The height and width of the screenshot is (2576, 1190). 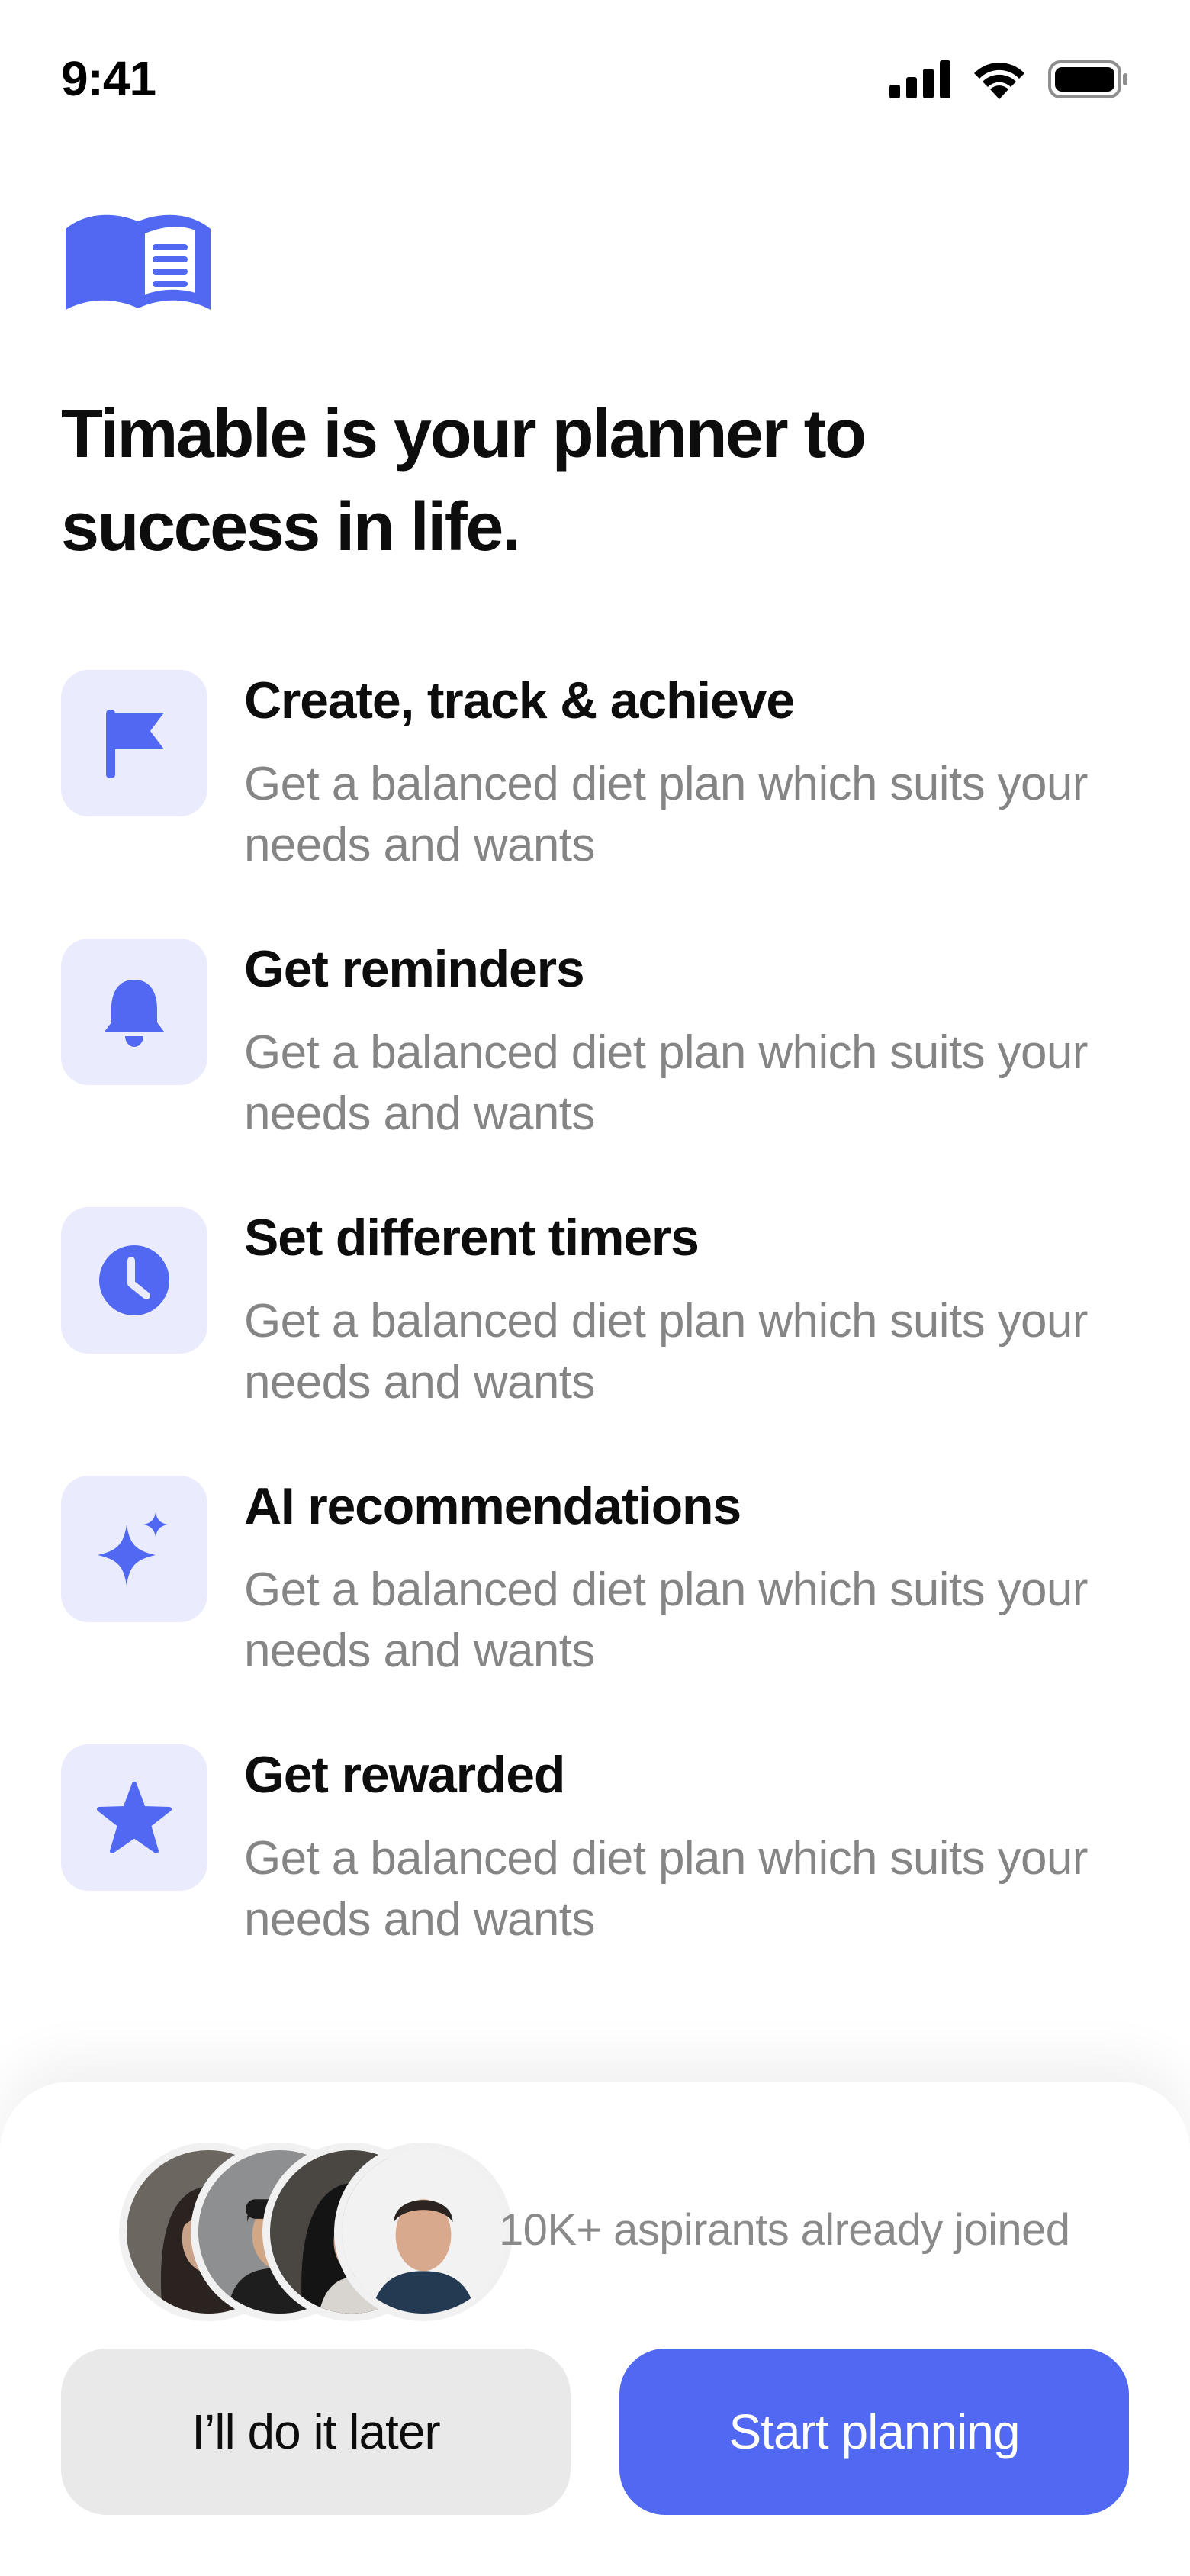 What do you see at coordinates (414, 969) in the screenshot?
I see `feature-title: Get reminders` at bounding box center [414, 969].